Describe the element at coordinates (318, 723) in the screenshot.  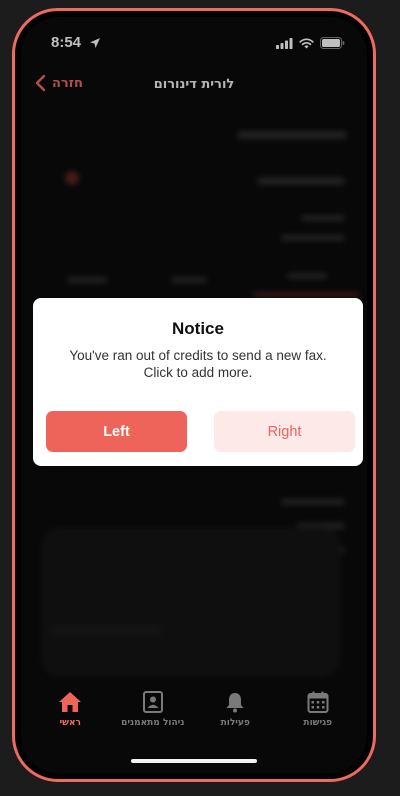
I see `tab-meetings-label: פגישות` at that location.